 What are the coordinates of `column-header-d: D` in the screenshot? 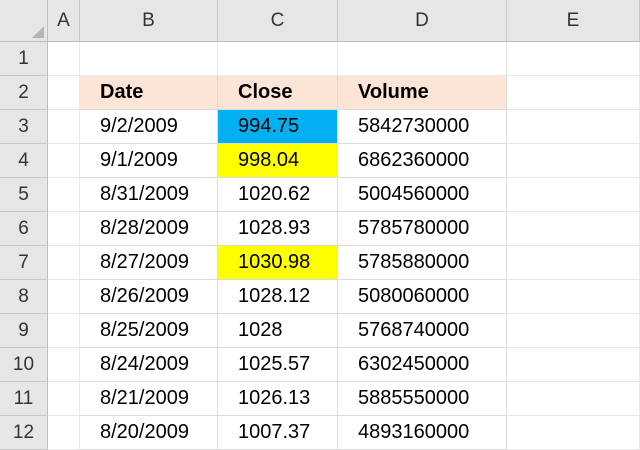 It's located at (422, 21).